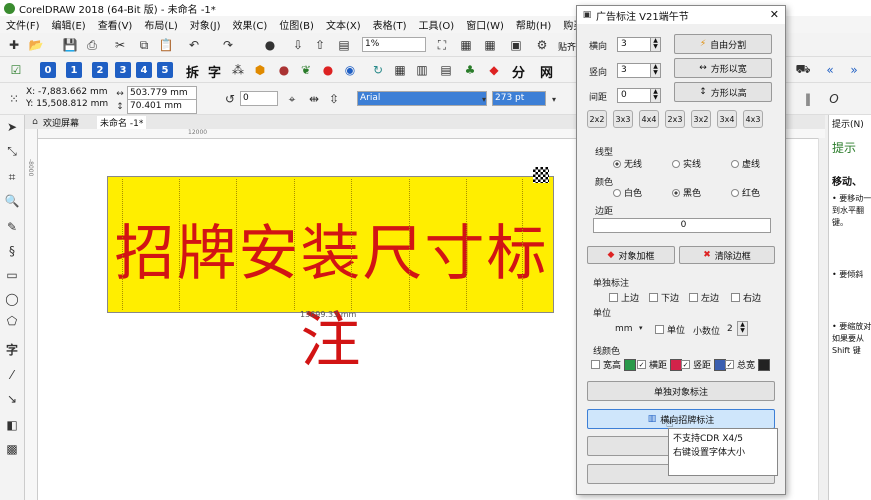  What do you see at coordinates (704, 297) in the screenshot?
I see `left-side-checkbox: 左边` at bounding box center [704, 297].